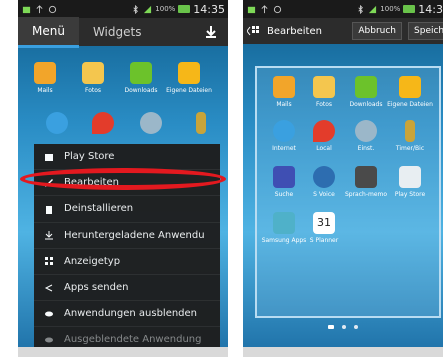 This screenshot has height=357, width=443. I want to click on status-bar: 100% 14:37, so click(343, 9).